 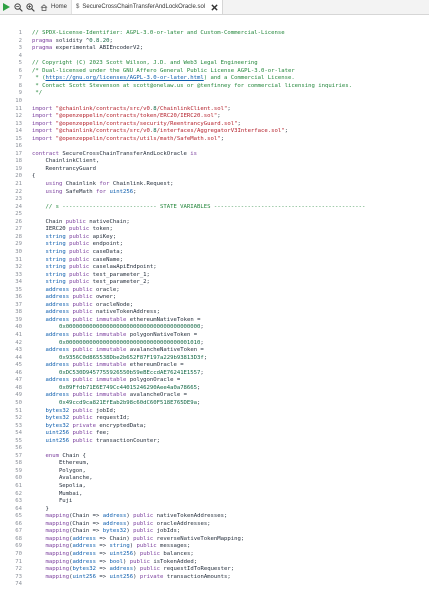 I want to click on code-line: Fuji, so click(x=52, y=502).